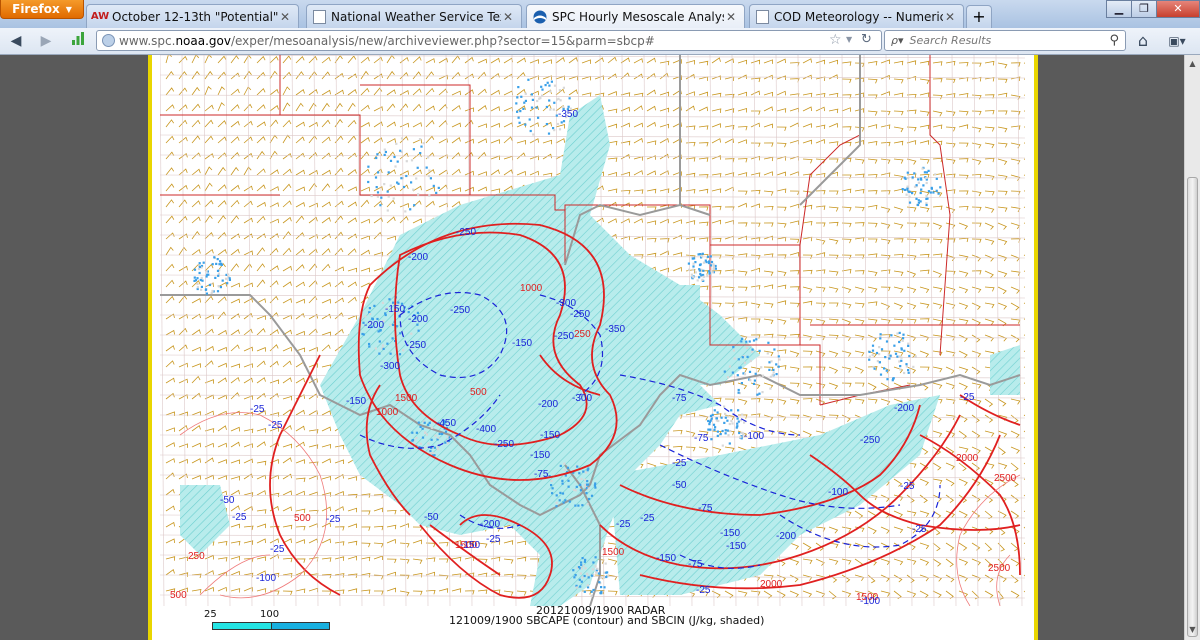 The image size is (1200, 640). Describe the element at coordinates (16, 41) in the screenshot. I see `back-arrow-icon: ◀` at that location.